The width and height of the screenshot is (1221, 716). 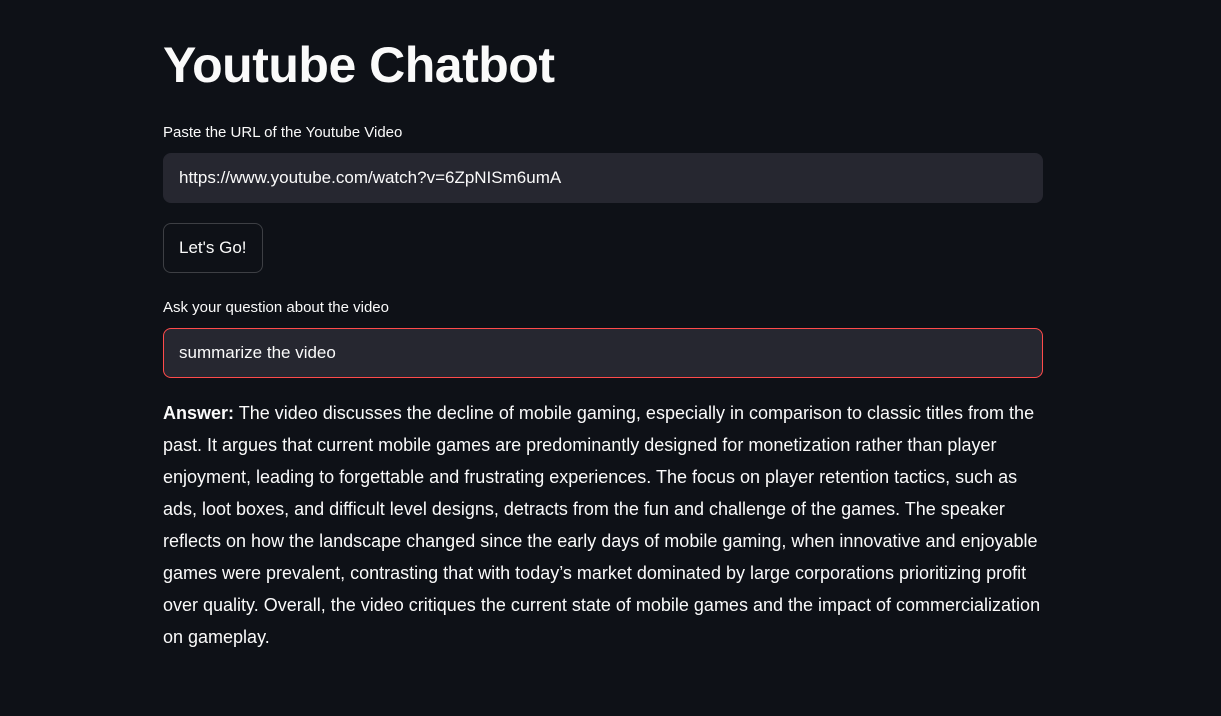 I want to click on answer-prefix: Answer:, so click(x=199, y=413).